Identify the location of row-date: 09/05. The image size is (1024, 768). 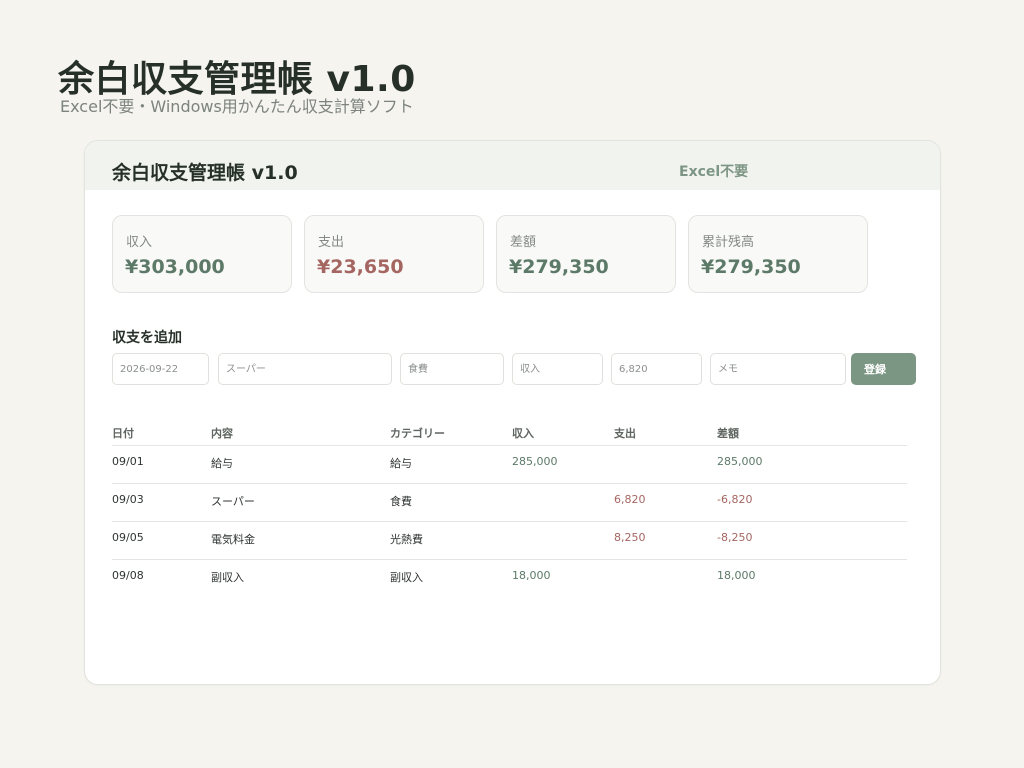
(128, 537).